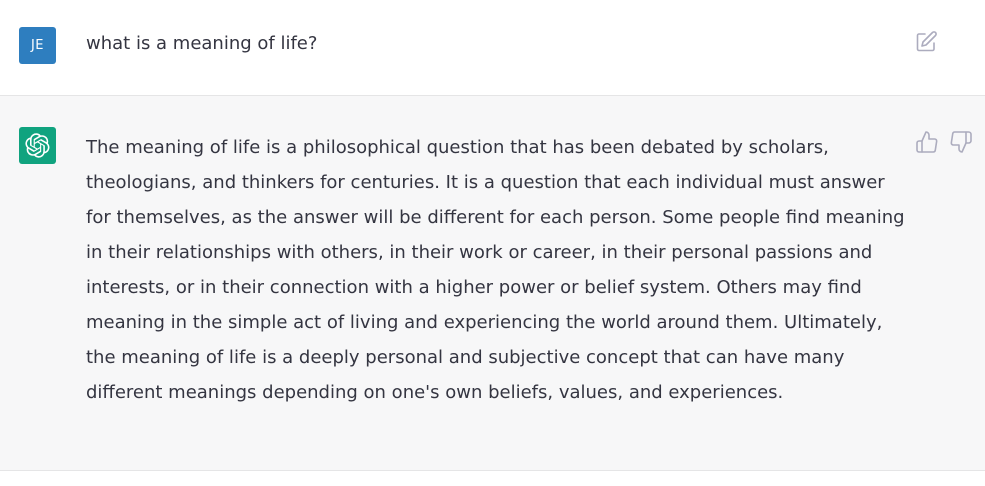 The image size is (985, 486). I want to click on assistant-avatar, so click(37, 145).